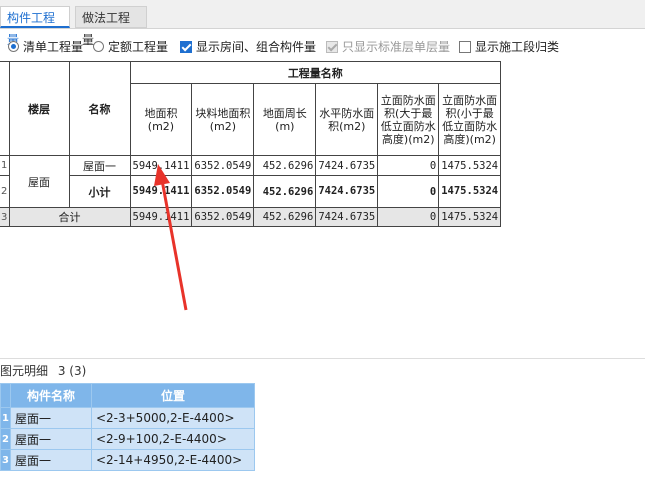  I want to click on total-label: 合计, so click(69, 217).